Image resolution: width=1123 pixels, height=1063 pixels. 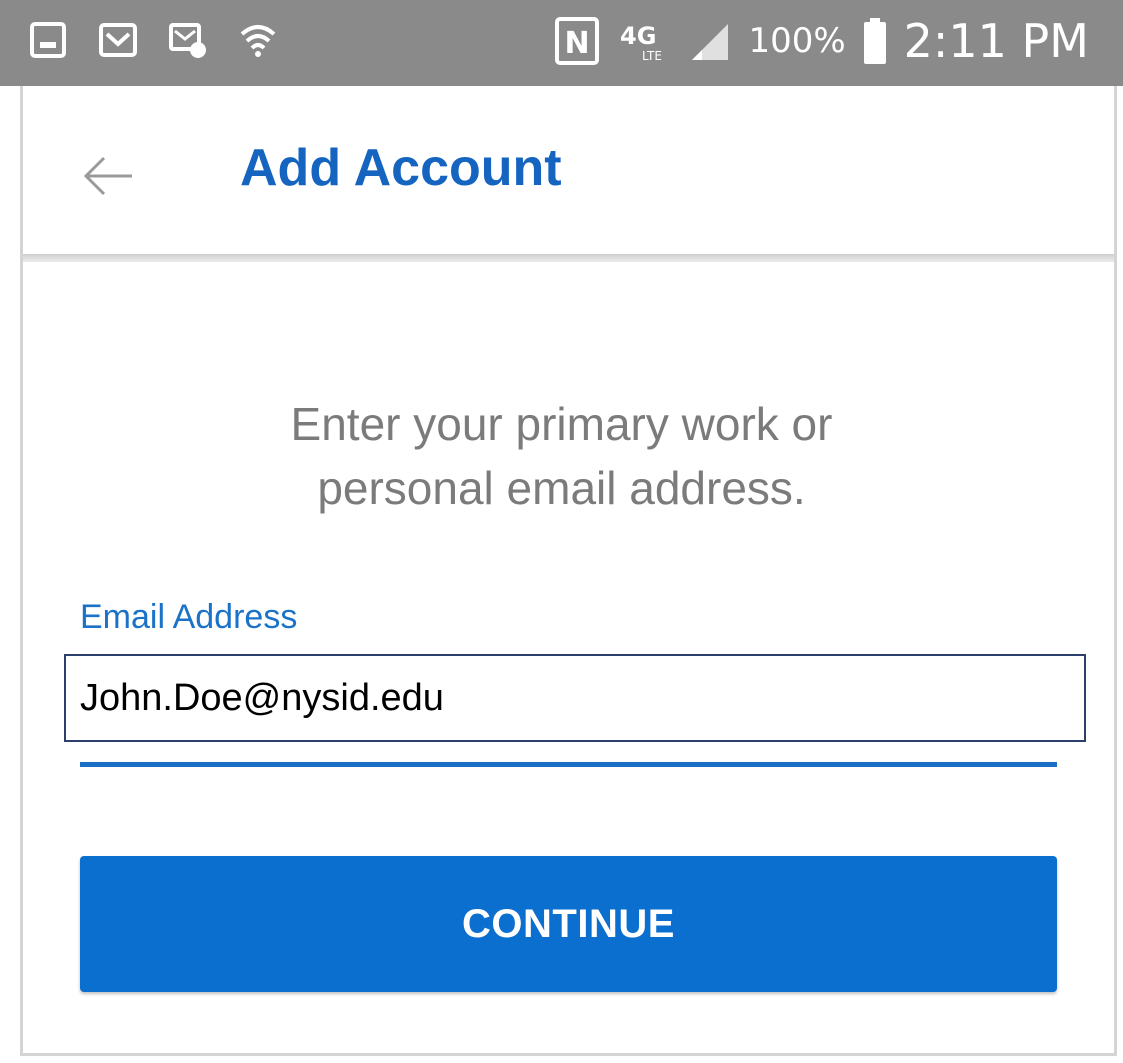 I want to click on header-divider, so click(x=568, y=258).